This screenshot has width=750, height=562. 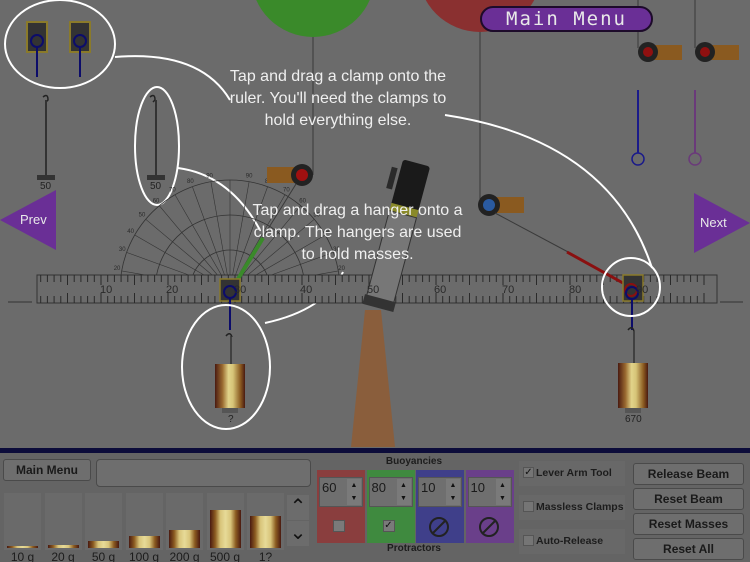 I want to click on mass-label: 100 g, so click(x=144, y=556).